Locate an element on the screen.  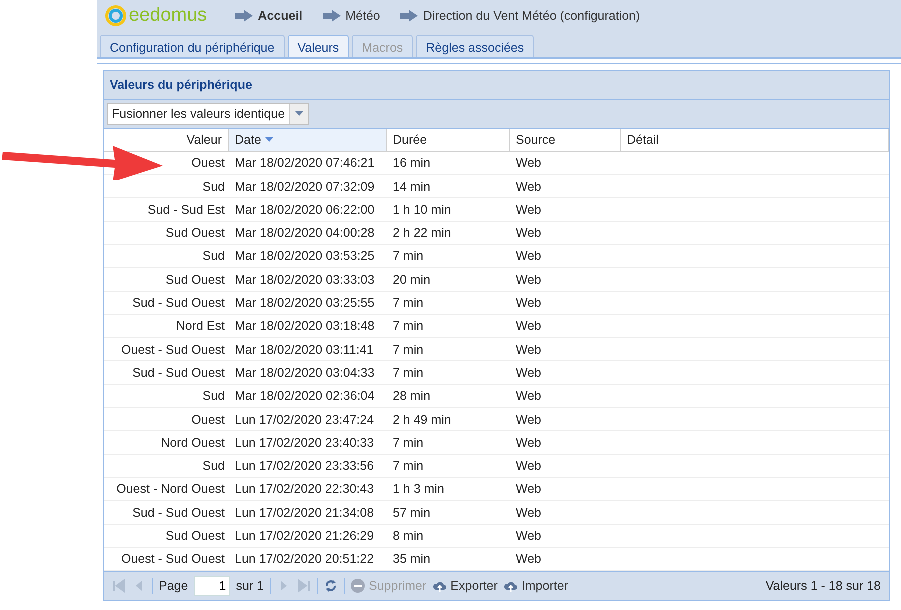
table-cell-text: Mar 18/02/2020 03:53:25 is located at coordinates (305, 257).